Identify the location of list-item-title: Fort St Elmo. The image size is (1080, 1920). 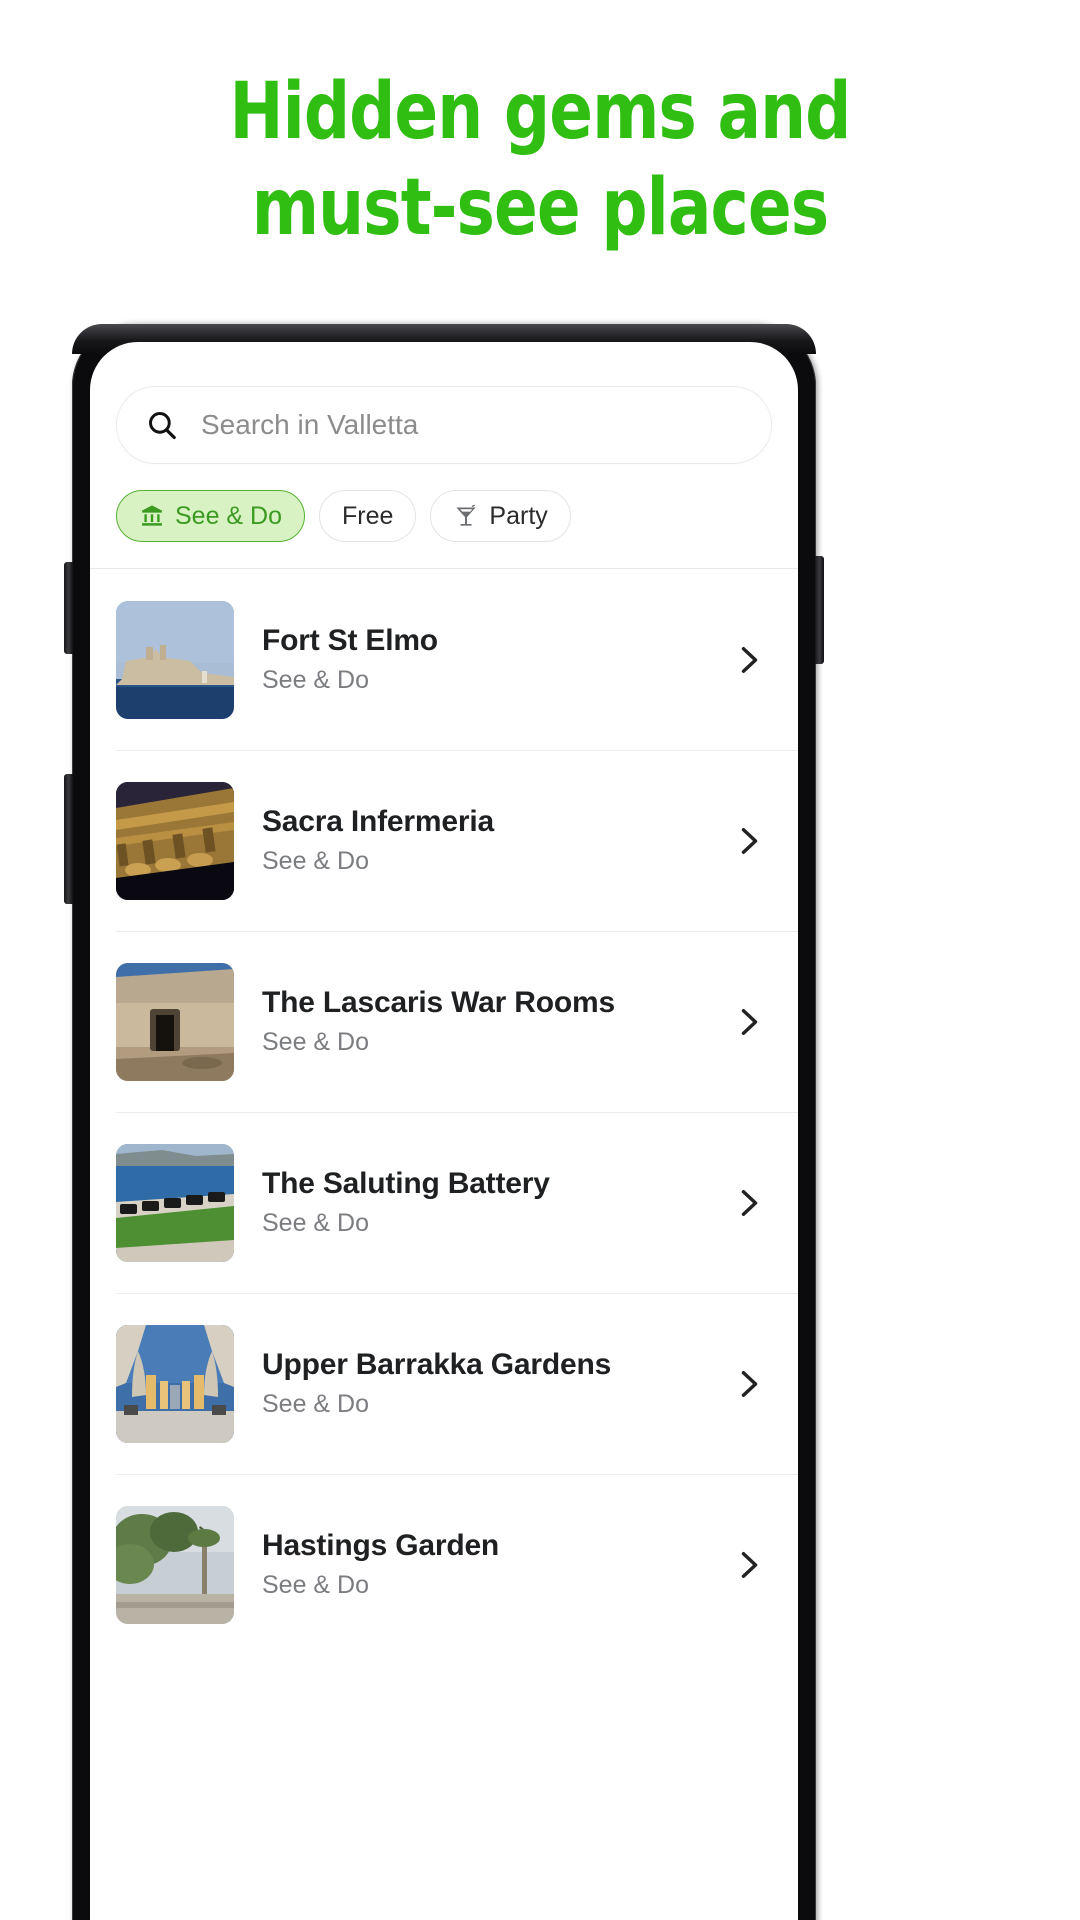
(350, 640).